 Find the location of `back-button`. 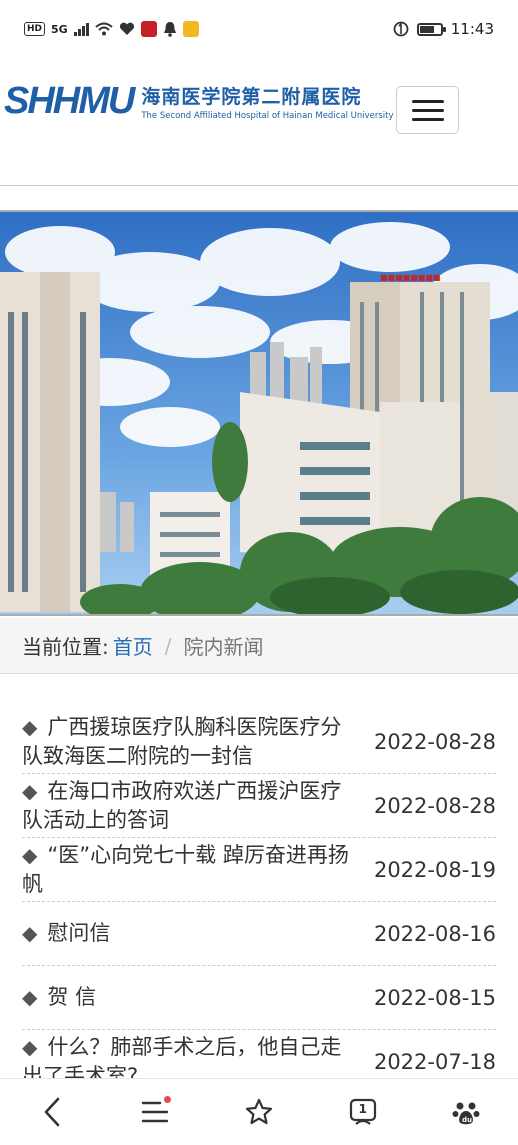

back-button is located at coordinates (52, 1112).